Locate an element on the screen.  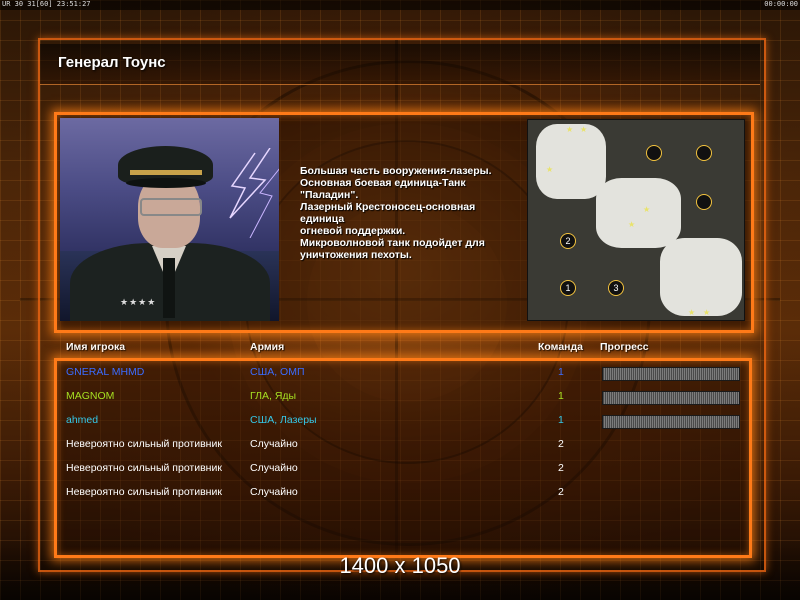
general-title: Генерал Тоунс is located at coordinates (112, 62).